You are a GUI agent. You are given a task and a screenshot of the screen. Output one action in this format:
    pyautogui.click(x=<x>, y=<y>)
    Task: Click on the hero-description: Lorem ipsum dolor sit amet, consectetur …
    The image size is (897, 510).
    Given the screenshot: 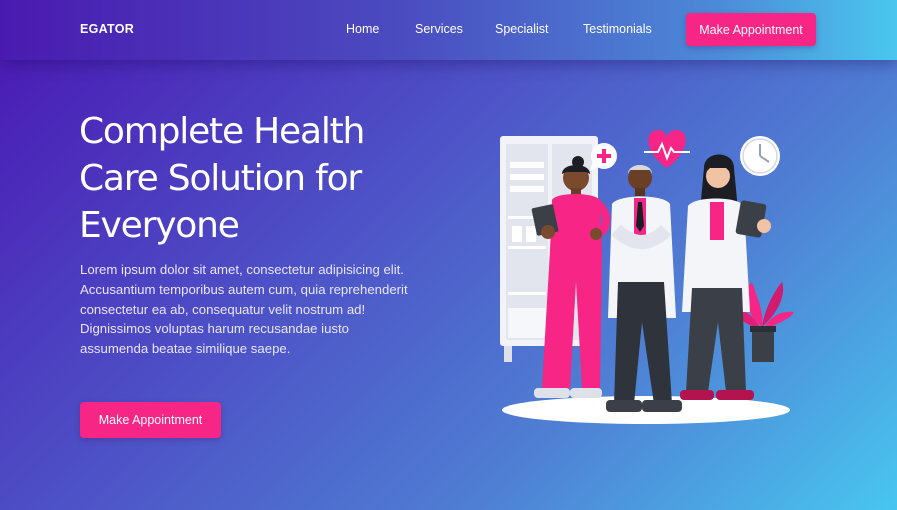 What is the action you would take?
    pyautogui.click(x=244, y=309)
    